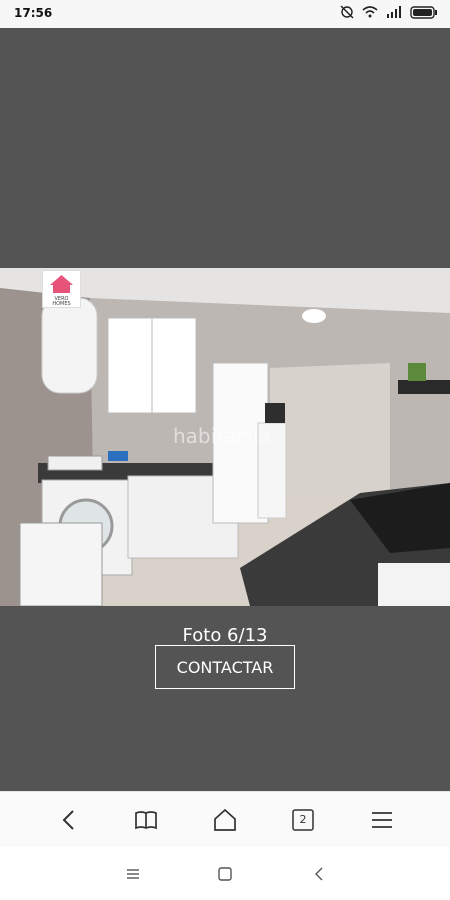 This screenshot has height=900, width=450. I want to click on signal-icon, so click(394, 12).